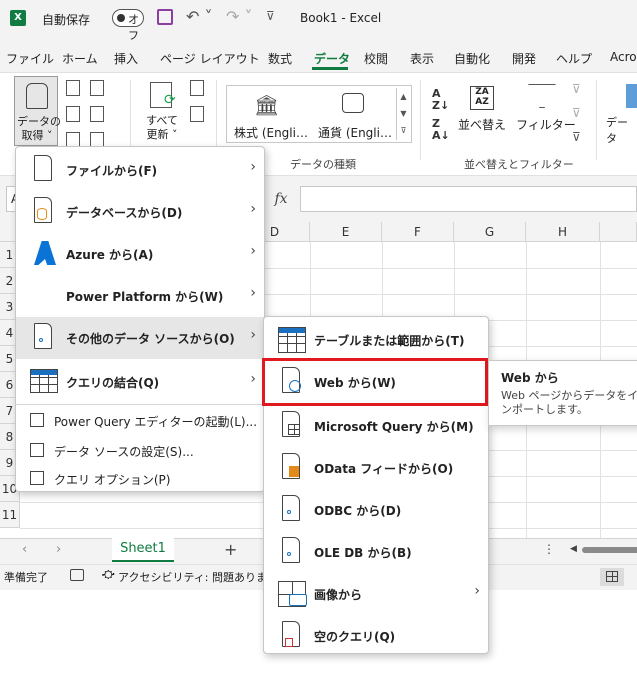  Describe the element at coordinates (576, 113) in the screenshot. I see `reapply-filter-icon: ⊽` at that location.